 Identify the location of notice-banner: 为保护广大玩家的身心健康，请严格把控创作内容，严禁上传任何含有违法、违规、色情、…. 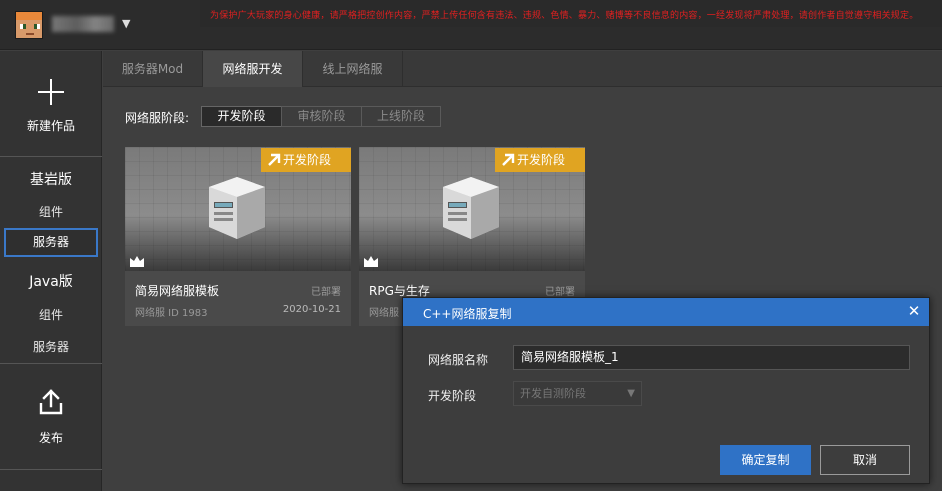
(571, 13).